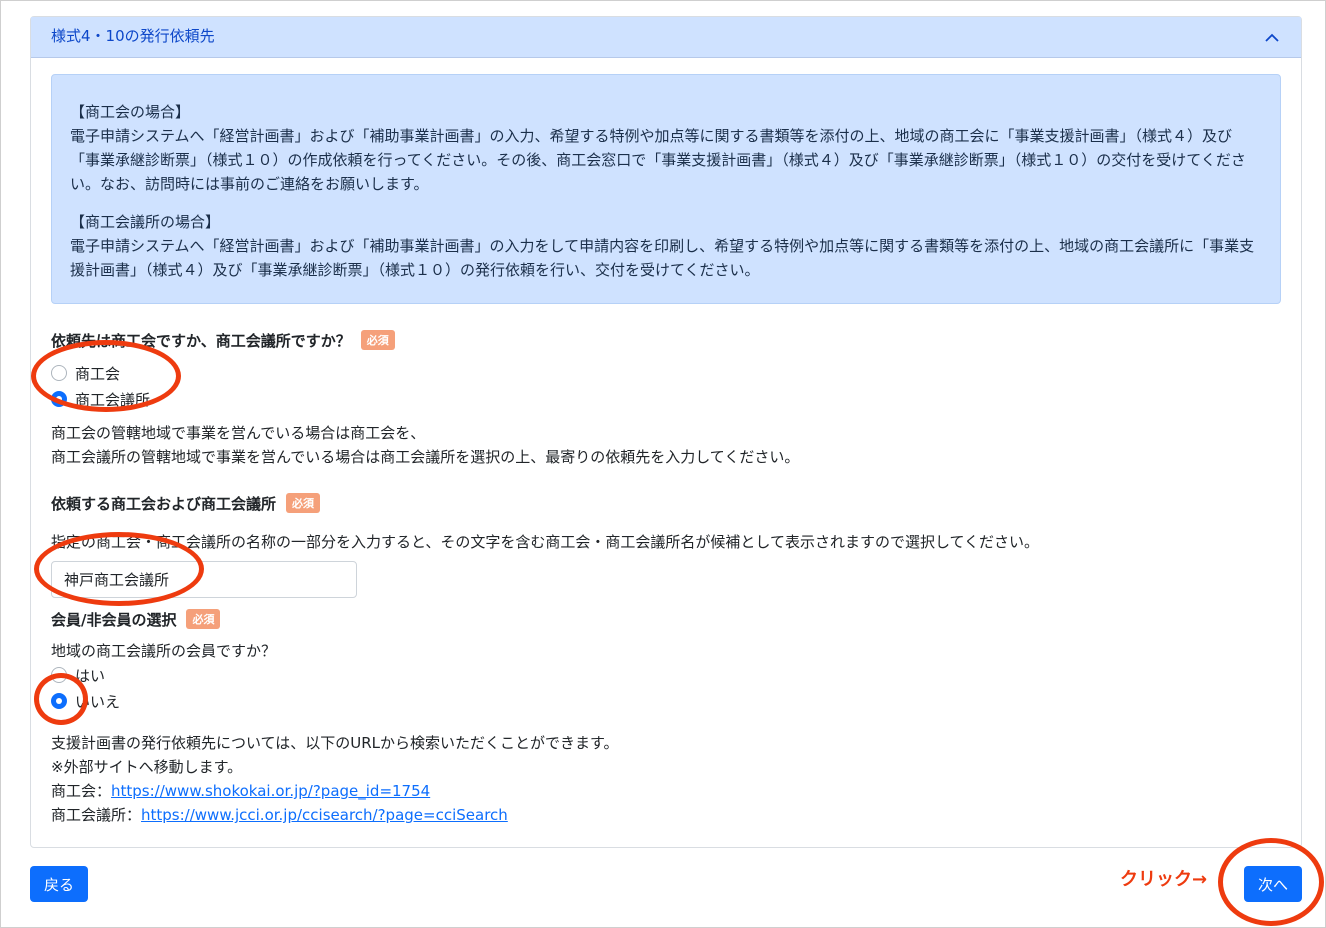 This screenshot has height=928, width=1326. What do you see at coordinates (119, 569) in the screenshot?
I see `annotation-circle-input` at bounding box center [119, 569].